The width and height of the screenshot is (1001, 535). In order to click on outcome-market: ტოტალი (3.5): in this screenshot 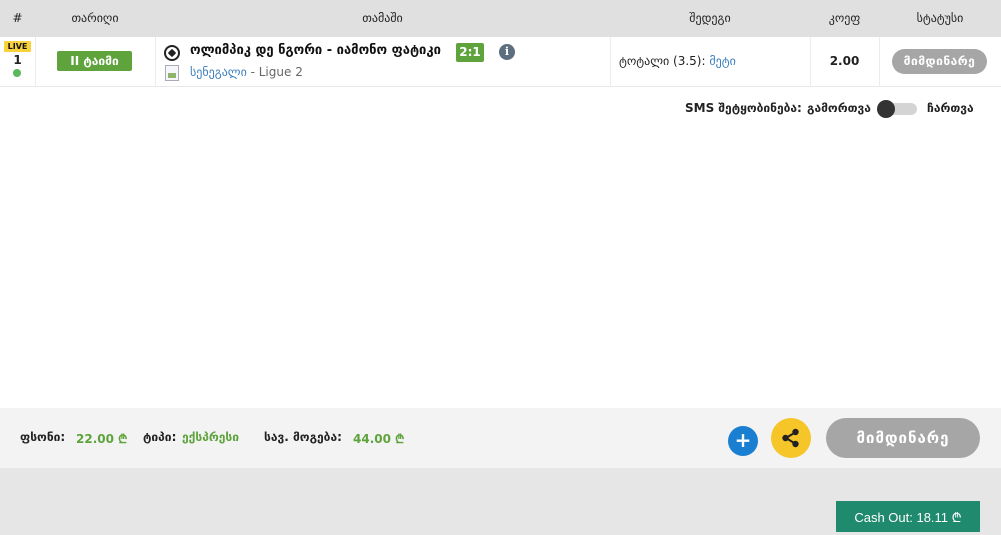, I will do `click(662, 61)`.